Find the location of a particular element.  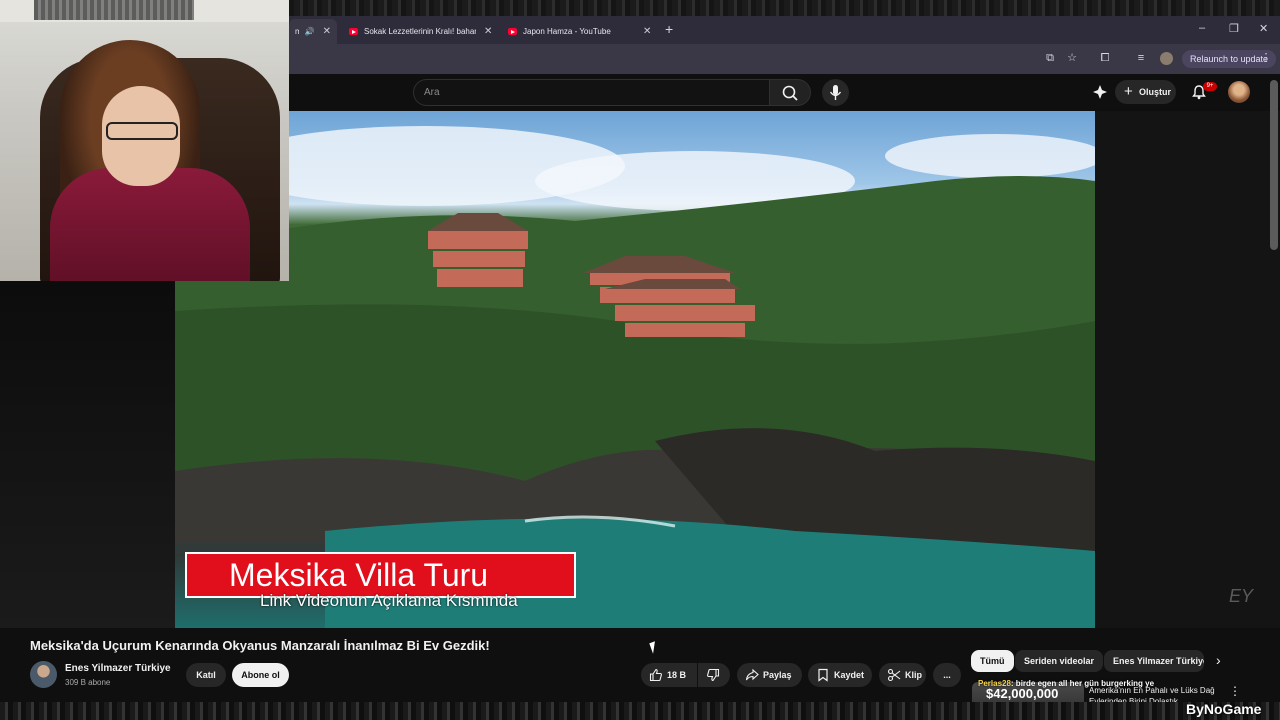

streamer-webcam is located at coordinates (144, 140).